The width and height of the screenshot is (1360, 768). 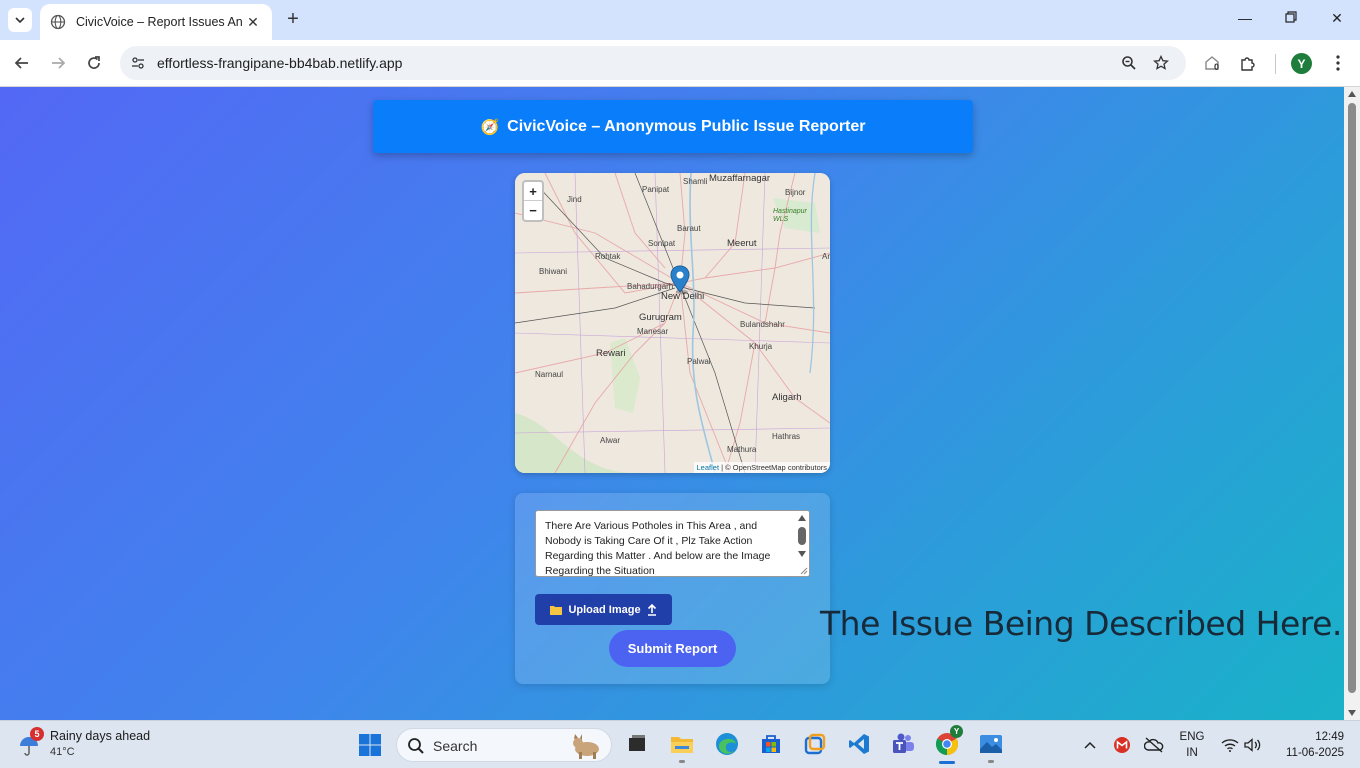 I want to click on language-code: ENG, so click(x=1192, y=737).